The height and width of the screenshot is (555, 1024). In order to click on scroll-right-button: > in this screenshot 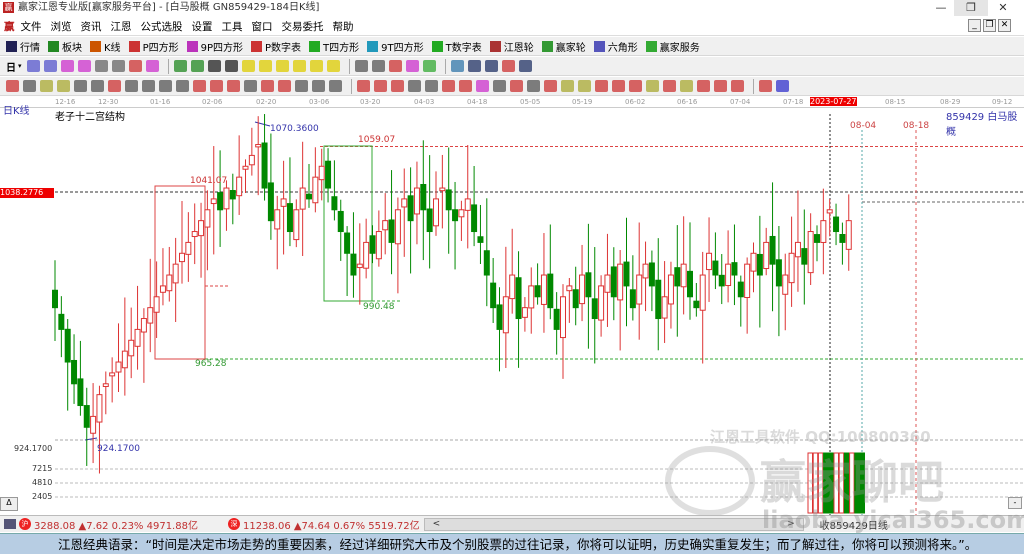, I will do `click(791, 524)`.